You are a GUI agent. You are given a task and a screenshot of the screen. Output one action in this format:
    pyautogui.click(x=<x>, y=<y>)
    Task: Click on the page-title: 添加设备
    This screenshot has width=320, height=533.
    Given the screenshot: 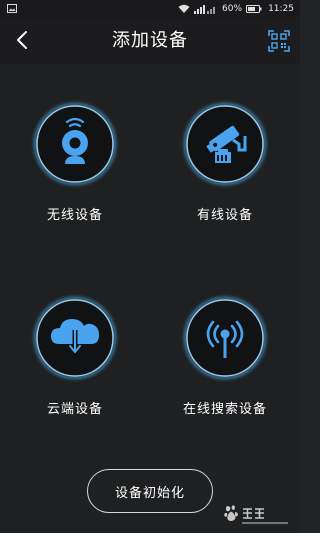 What is the action you would take?
    pyautogui.click(x=150, y=40)
    